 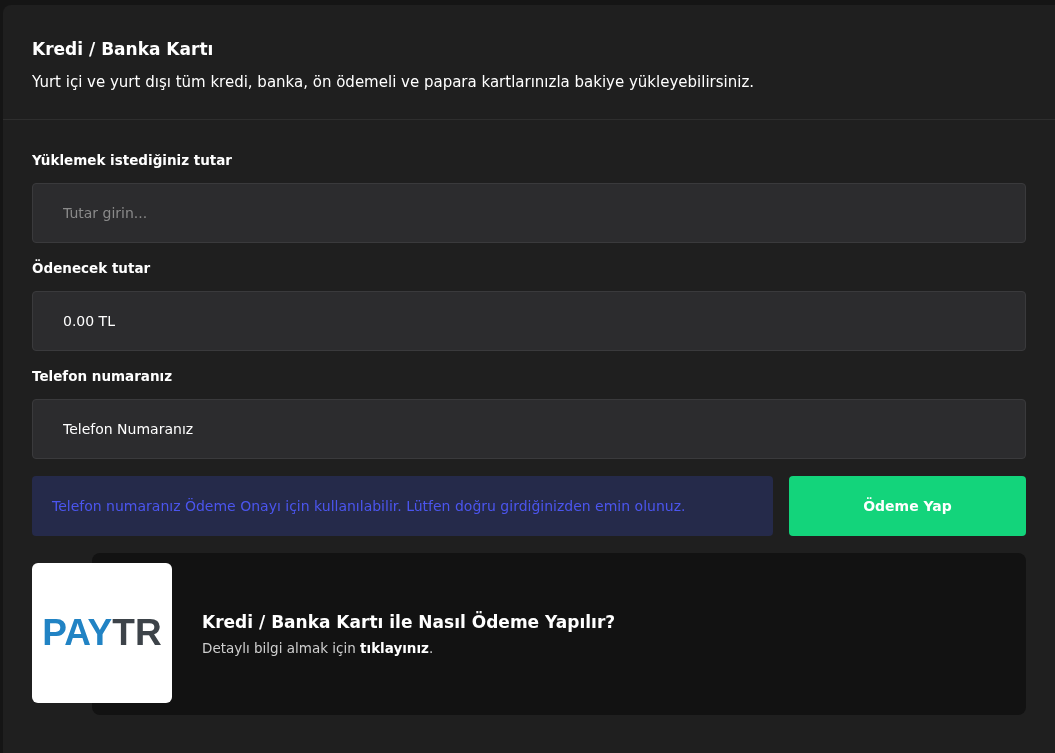 What do you see at coordinates (402, 506) in the screenshot?
I see `notice-text: Telefon numaranız Ödeme Onayı için kullanılabilir. Lütfen doğru girdiğinizden emin olunuz.` at bounding box center [402, 506].